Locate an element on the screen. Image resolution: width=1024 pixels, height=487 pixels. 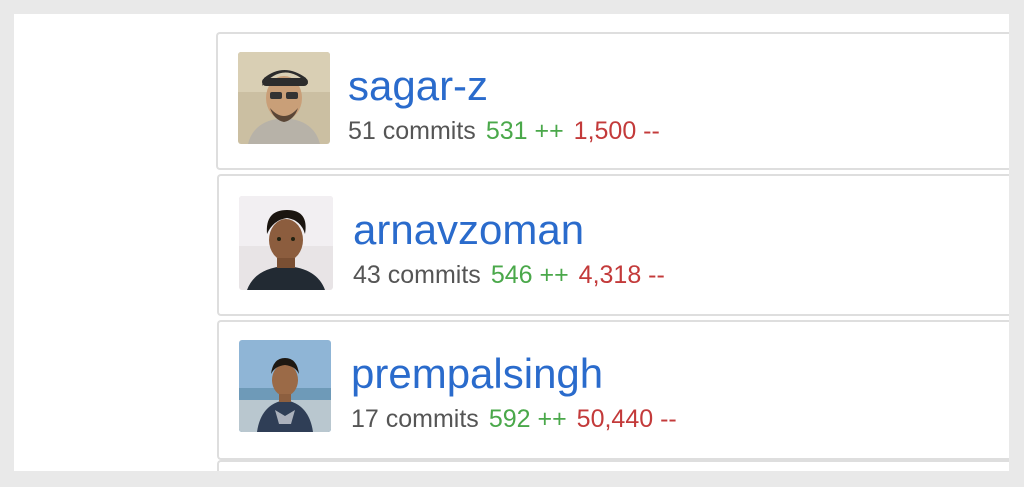
deletions-count: 50,440 -- is located at coordinates (626, 419).